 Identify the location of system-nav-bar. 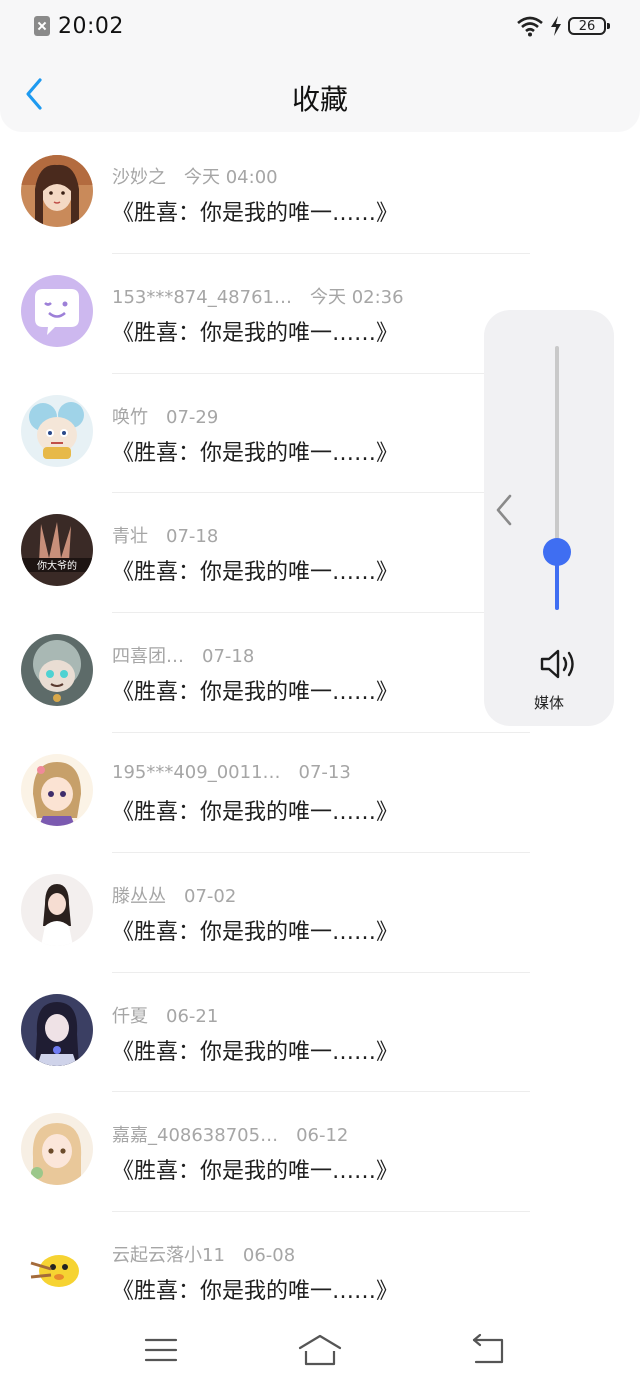
(320, 1353).